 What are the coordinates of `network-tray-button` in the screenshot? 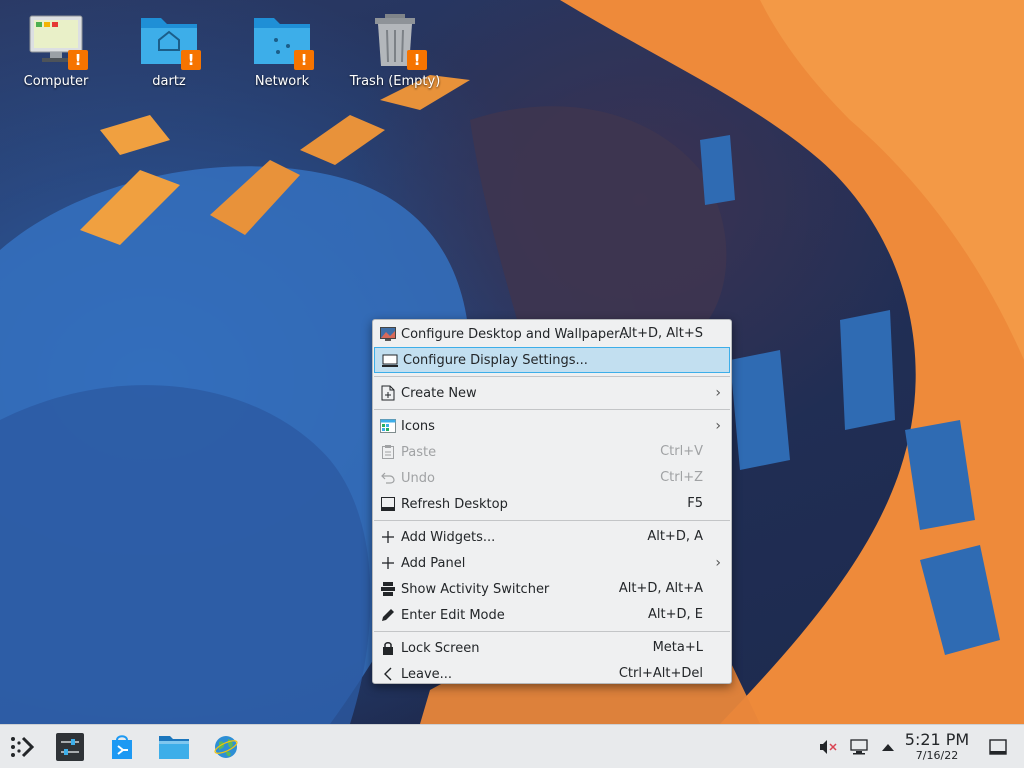 It's located at (859, 747).